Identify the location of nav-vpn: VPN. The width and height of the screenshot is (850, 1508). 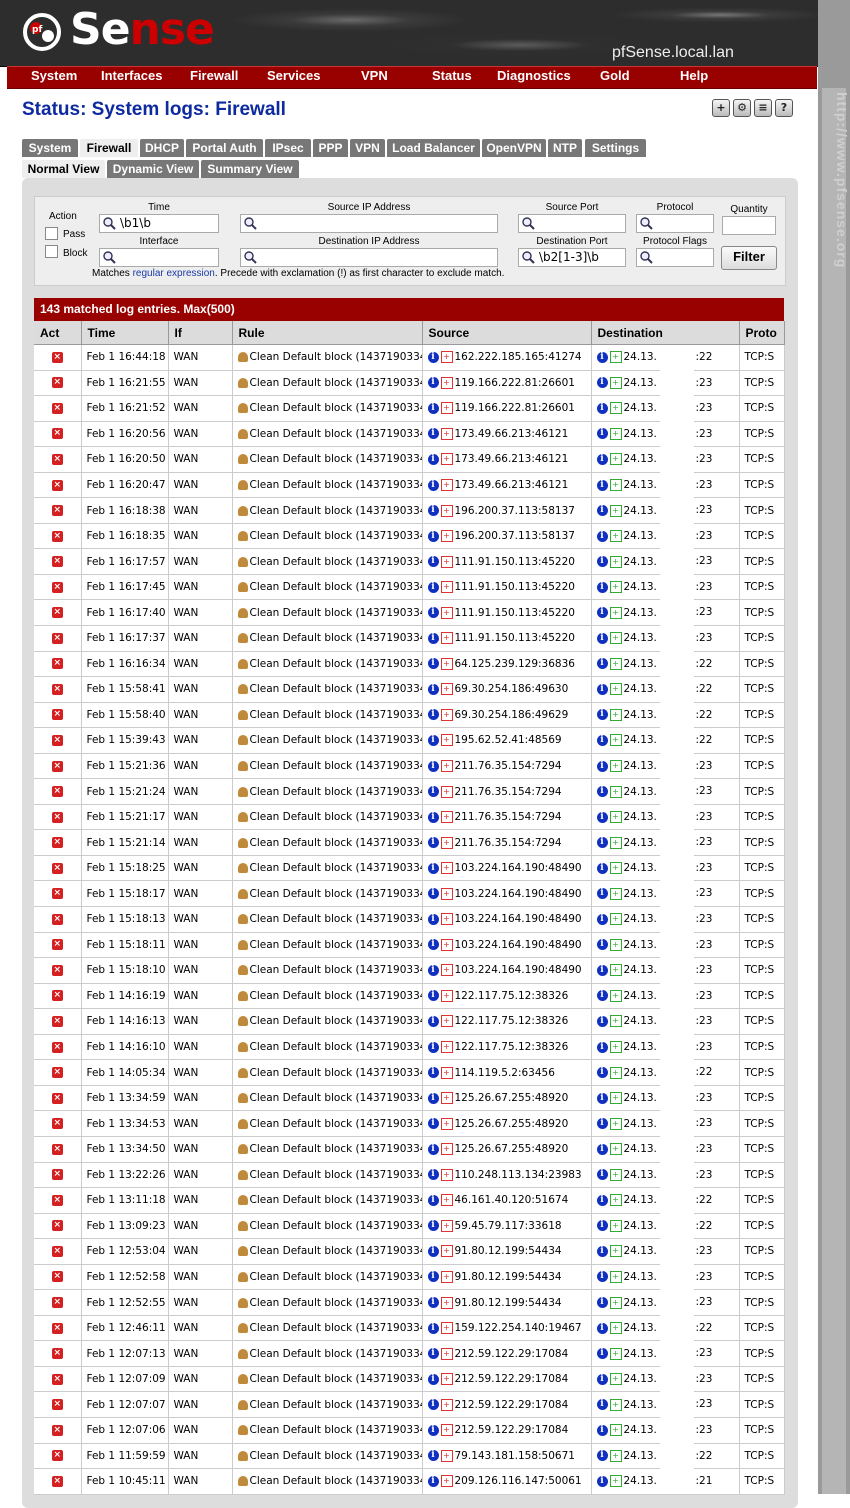
(374, 75).